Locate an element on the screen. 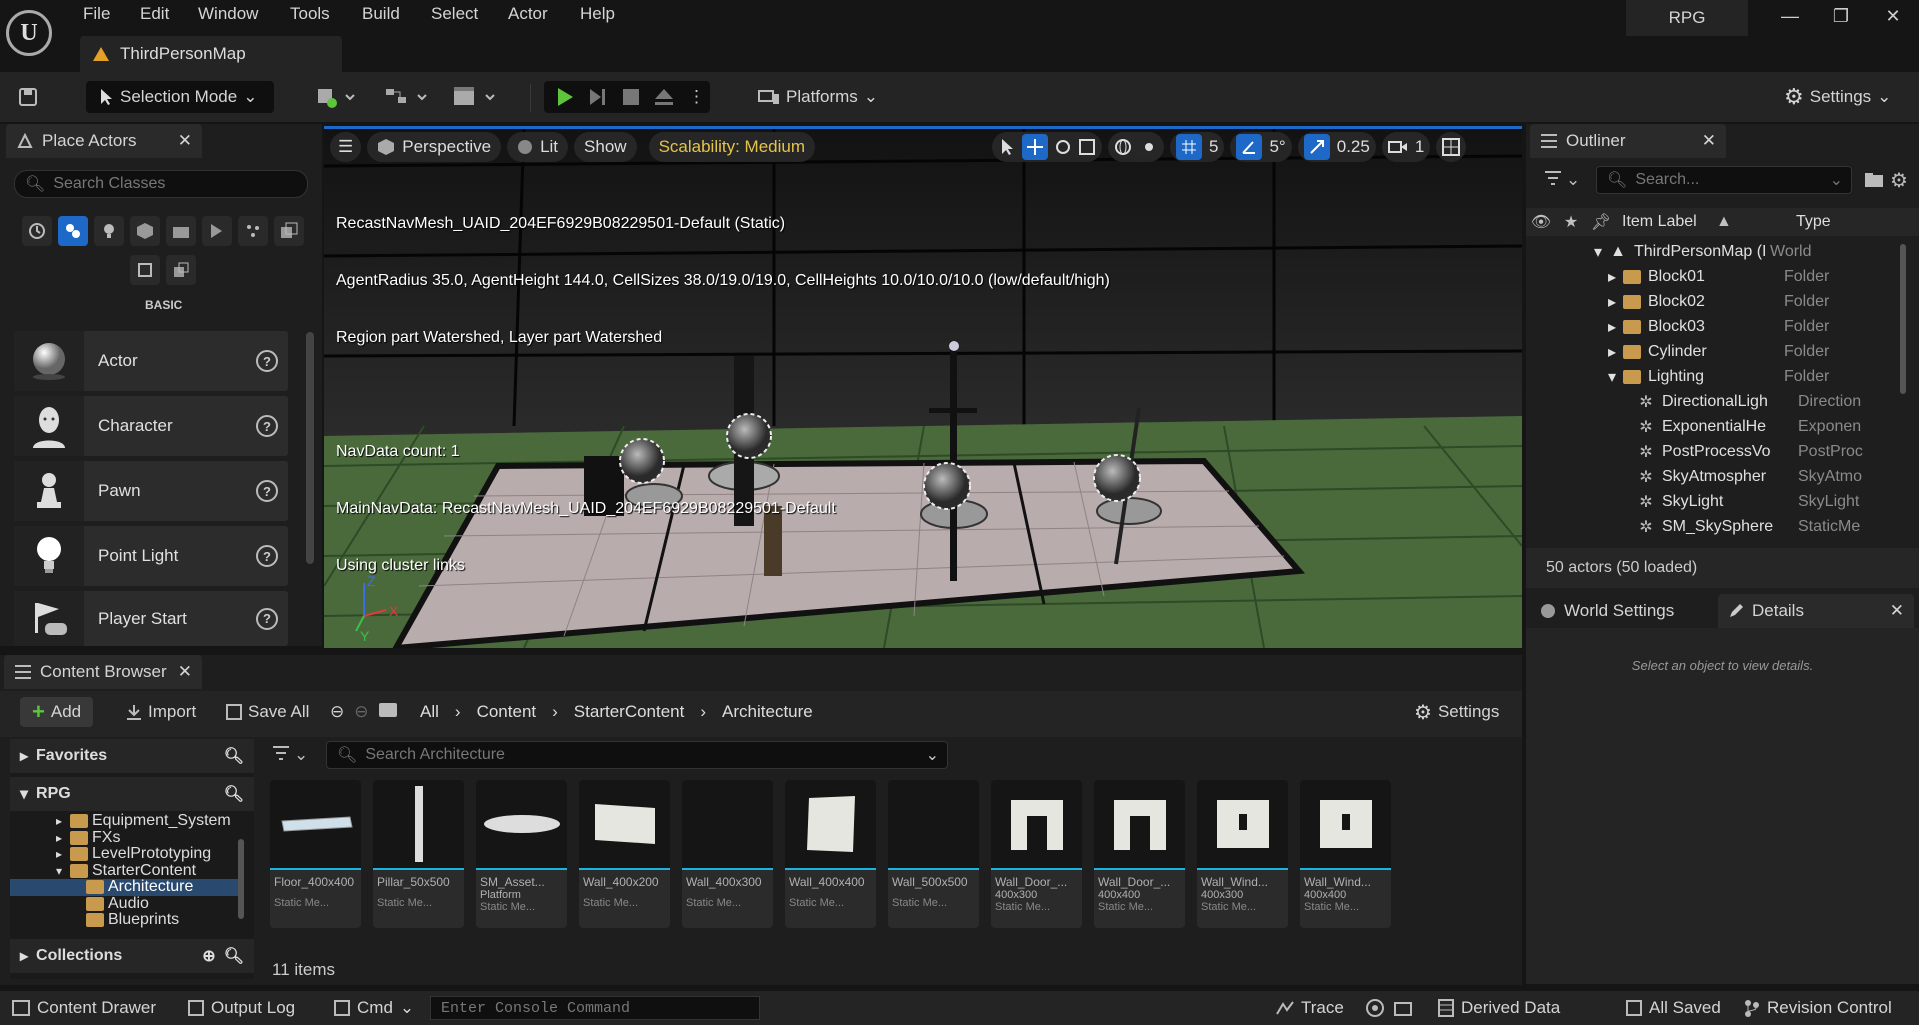 Image resolution: width=1919 pixels, height=1025 pixels. outliner-row: ▾ Lighting Folder is located at coordinates (1716, 376).